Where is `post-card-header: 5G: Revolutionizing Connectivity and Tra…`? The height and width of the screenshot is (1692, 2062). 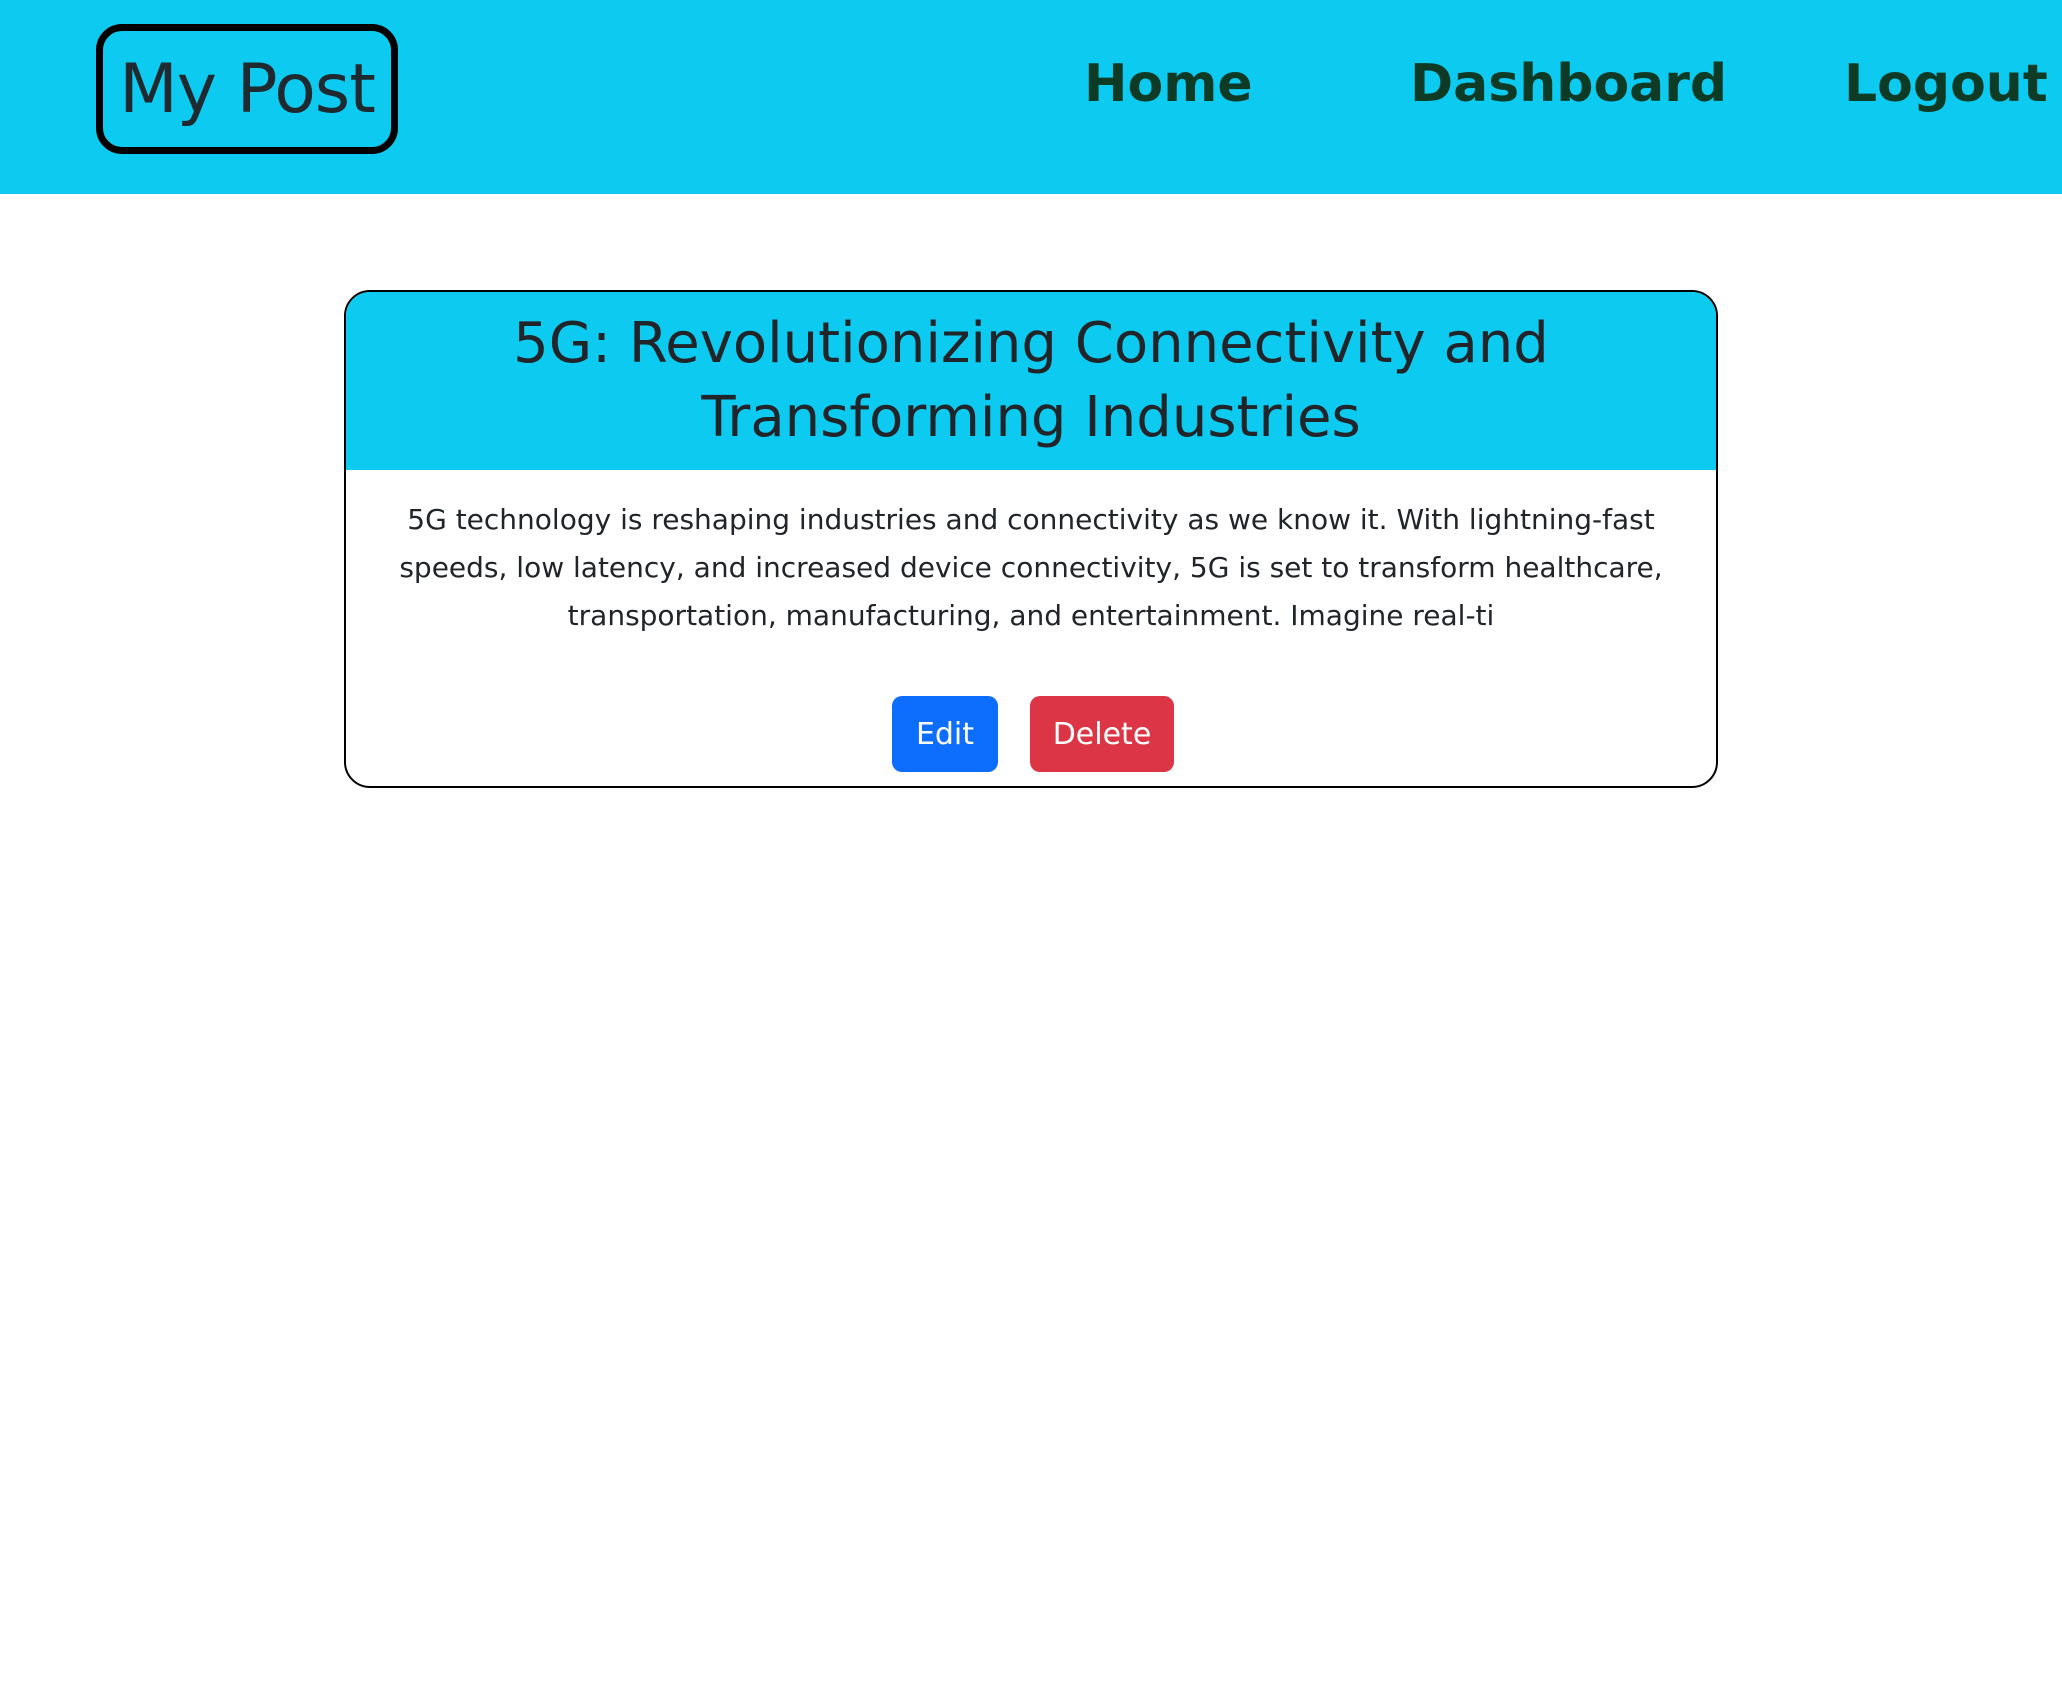
post-card-header: 5G: Revolutionizing Connectivity and Tra… is located at coordinates (1031, 381).